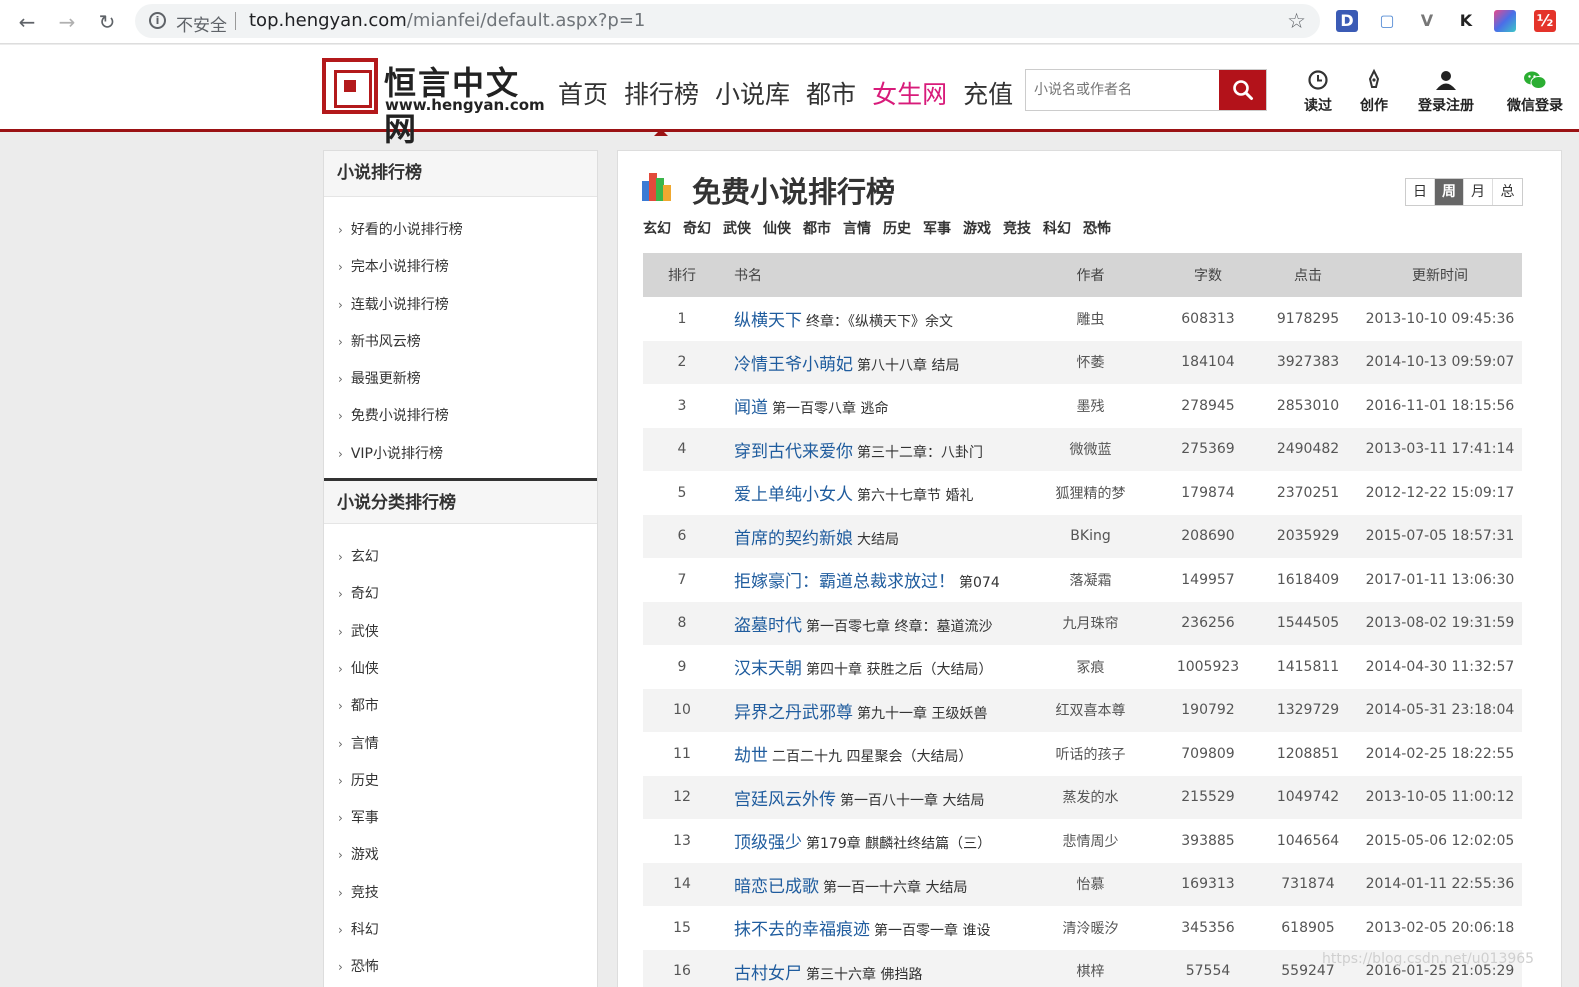 This screenshot has height=987, width=1579. What do you see at coordinates (447, 20) in the screenshot?
I see `url-text: top.hengyan.com/mianfei/default.aspx?p=1` at bounding box center [447, 20].